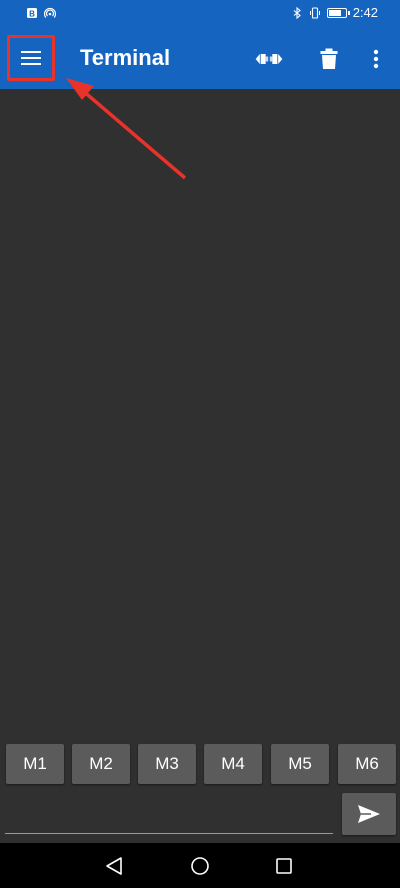  What do you see at coordinates (314, 12) in the screenshot?
I see `vibrate-icon` at bounding box center [314, 12].